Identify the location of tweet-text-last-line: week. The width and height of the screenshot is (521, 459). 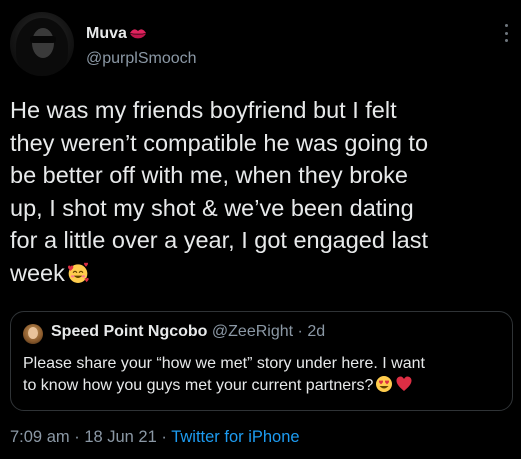
(262, 273).